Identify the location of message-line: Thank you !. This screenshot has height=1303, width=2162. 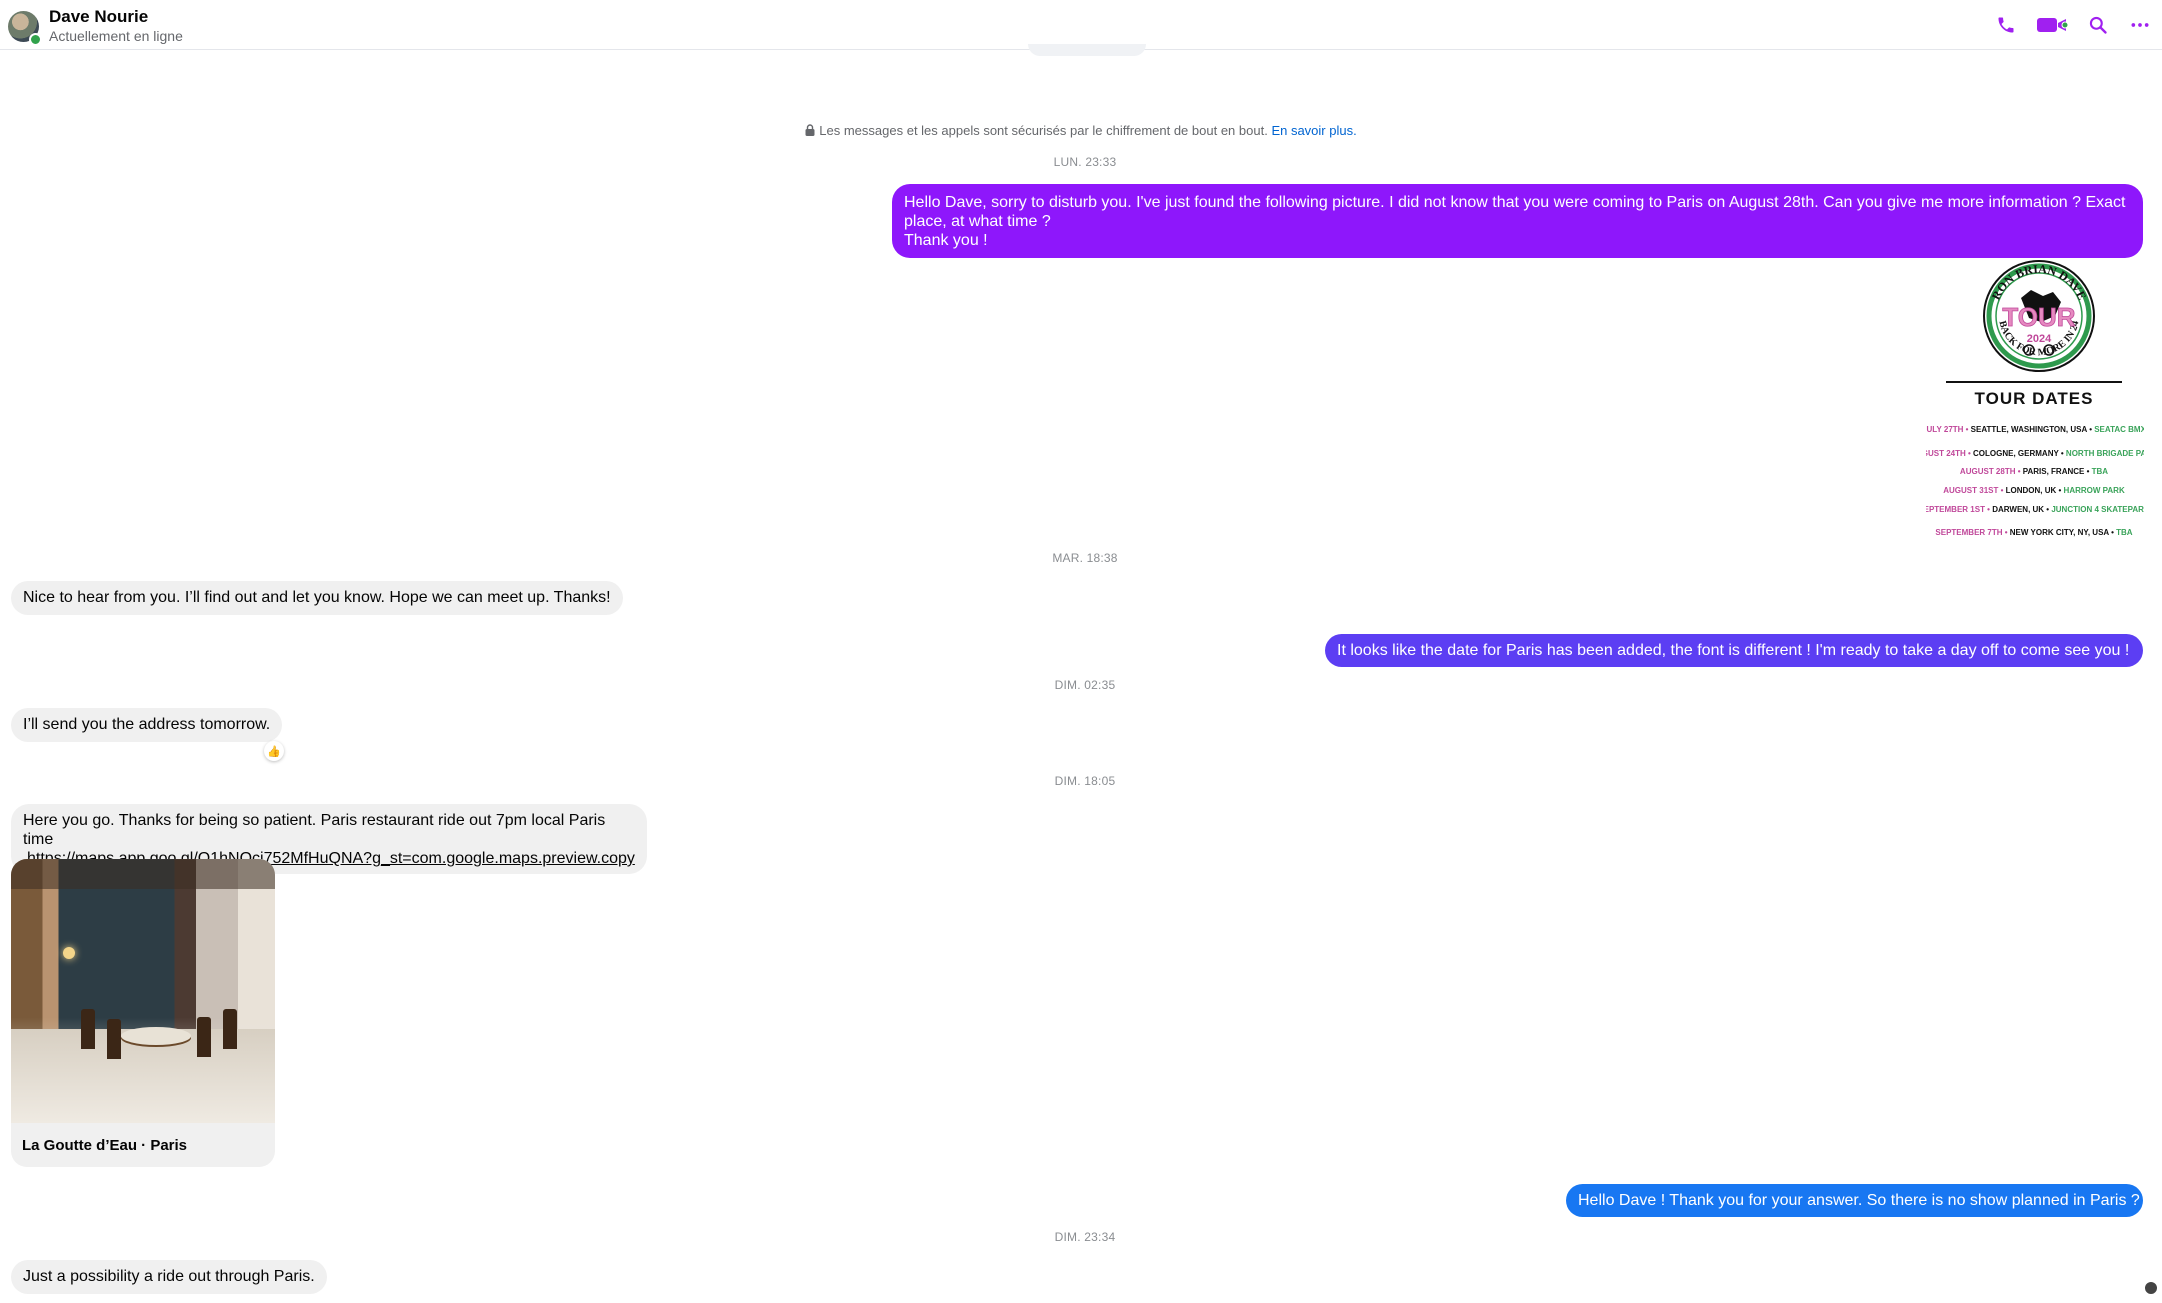
(946, 240).